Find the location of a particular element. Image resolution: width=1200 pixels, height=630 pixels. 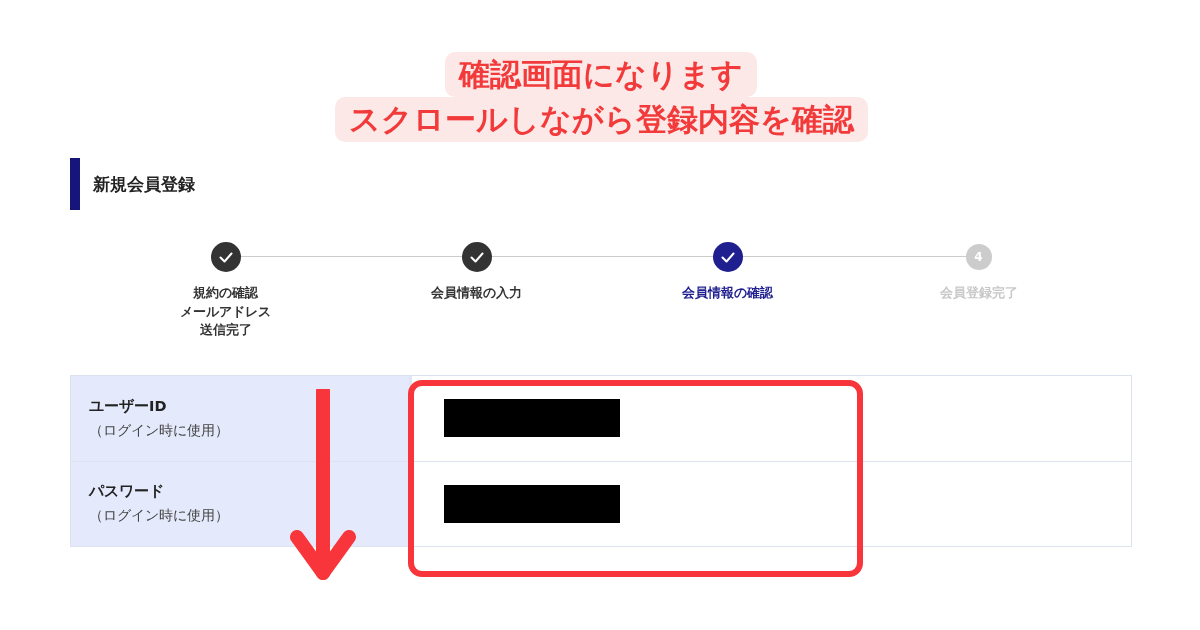

field-label: パスワード is located at coordinates (127, 492).